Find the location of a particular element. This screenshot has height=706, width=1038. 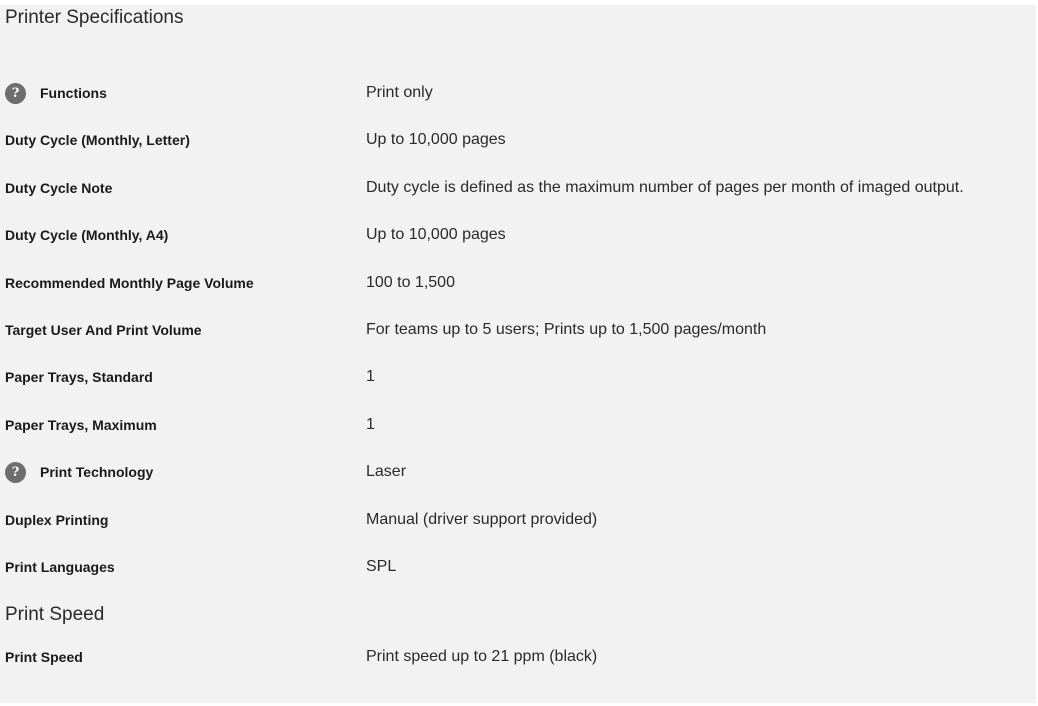

spec-value: Laser is located at coordinates (386, 472).